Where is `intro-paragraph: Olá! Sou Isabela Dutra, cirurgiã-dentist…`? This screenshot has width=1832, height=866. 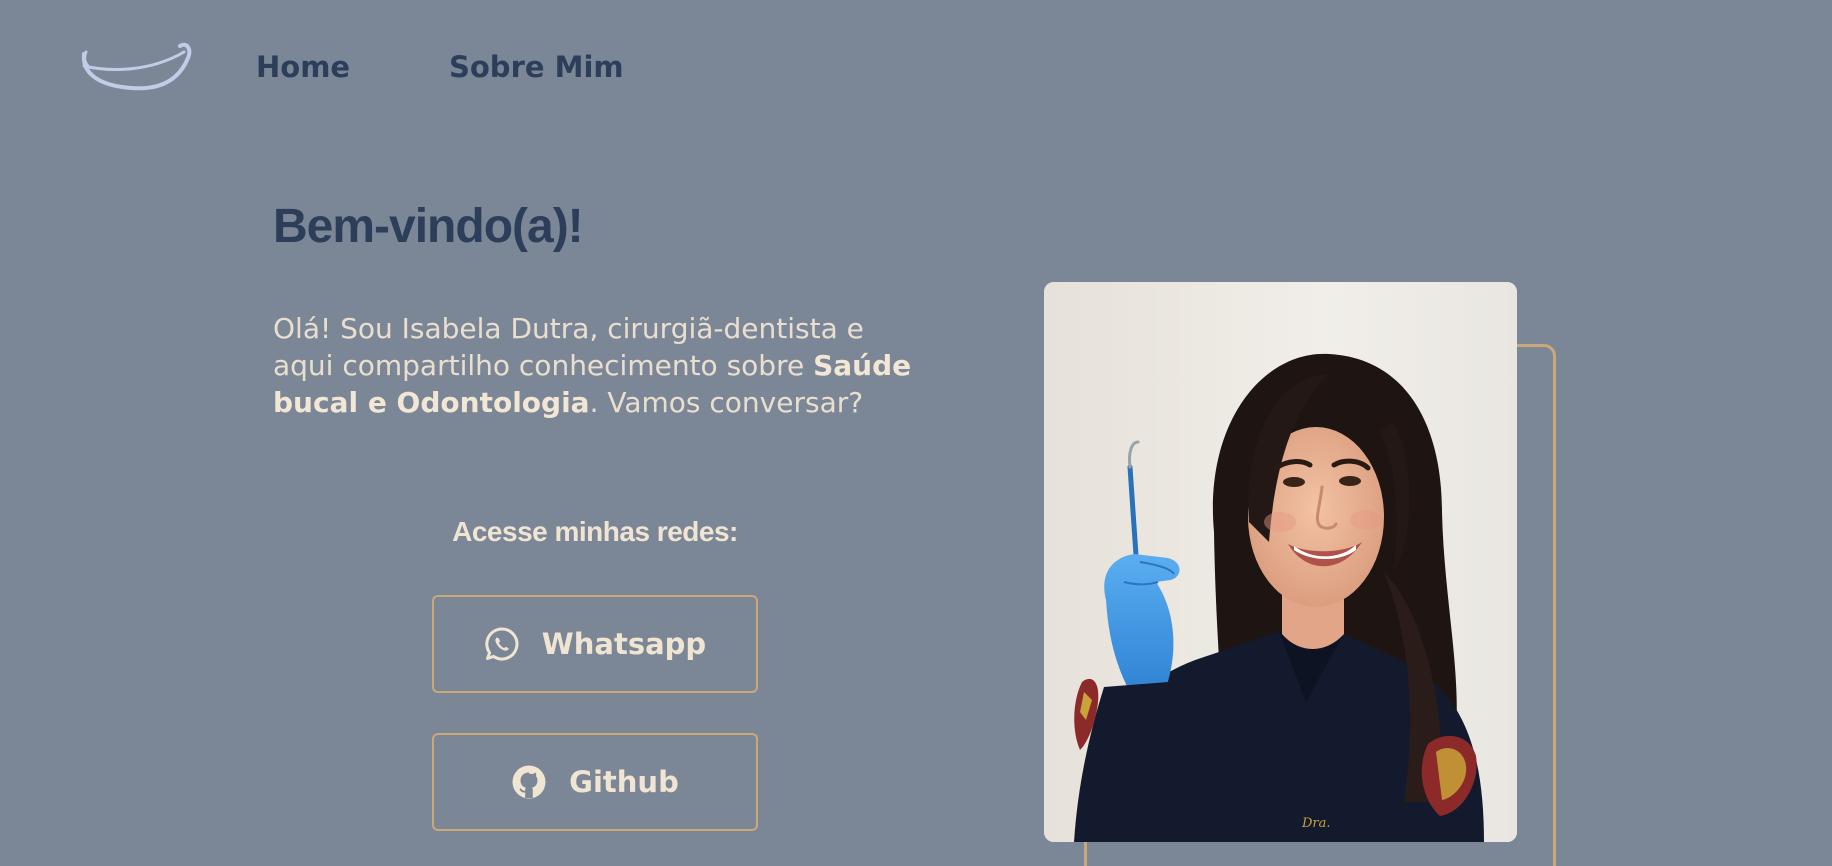 intro-paragraph: Olá! Sou Isabela Dutra, cirurgiã-dentist… is located at coordinates (603, 365).